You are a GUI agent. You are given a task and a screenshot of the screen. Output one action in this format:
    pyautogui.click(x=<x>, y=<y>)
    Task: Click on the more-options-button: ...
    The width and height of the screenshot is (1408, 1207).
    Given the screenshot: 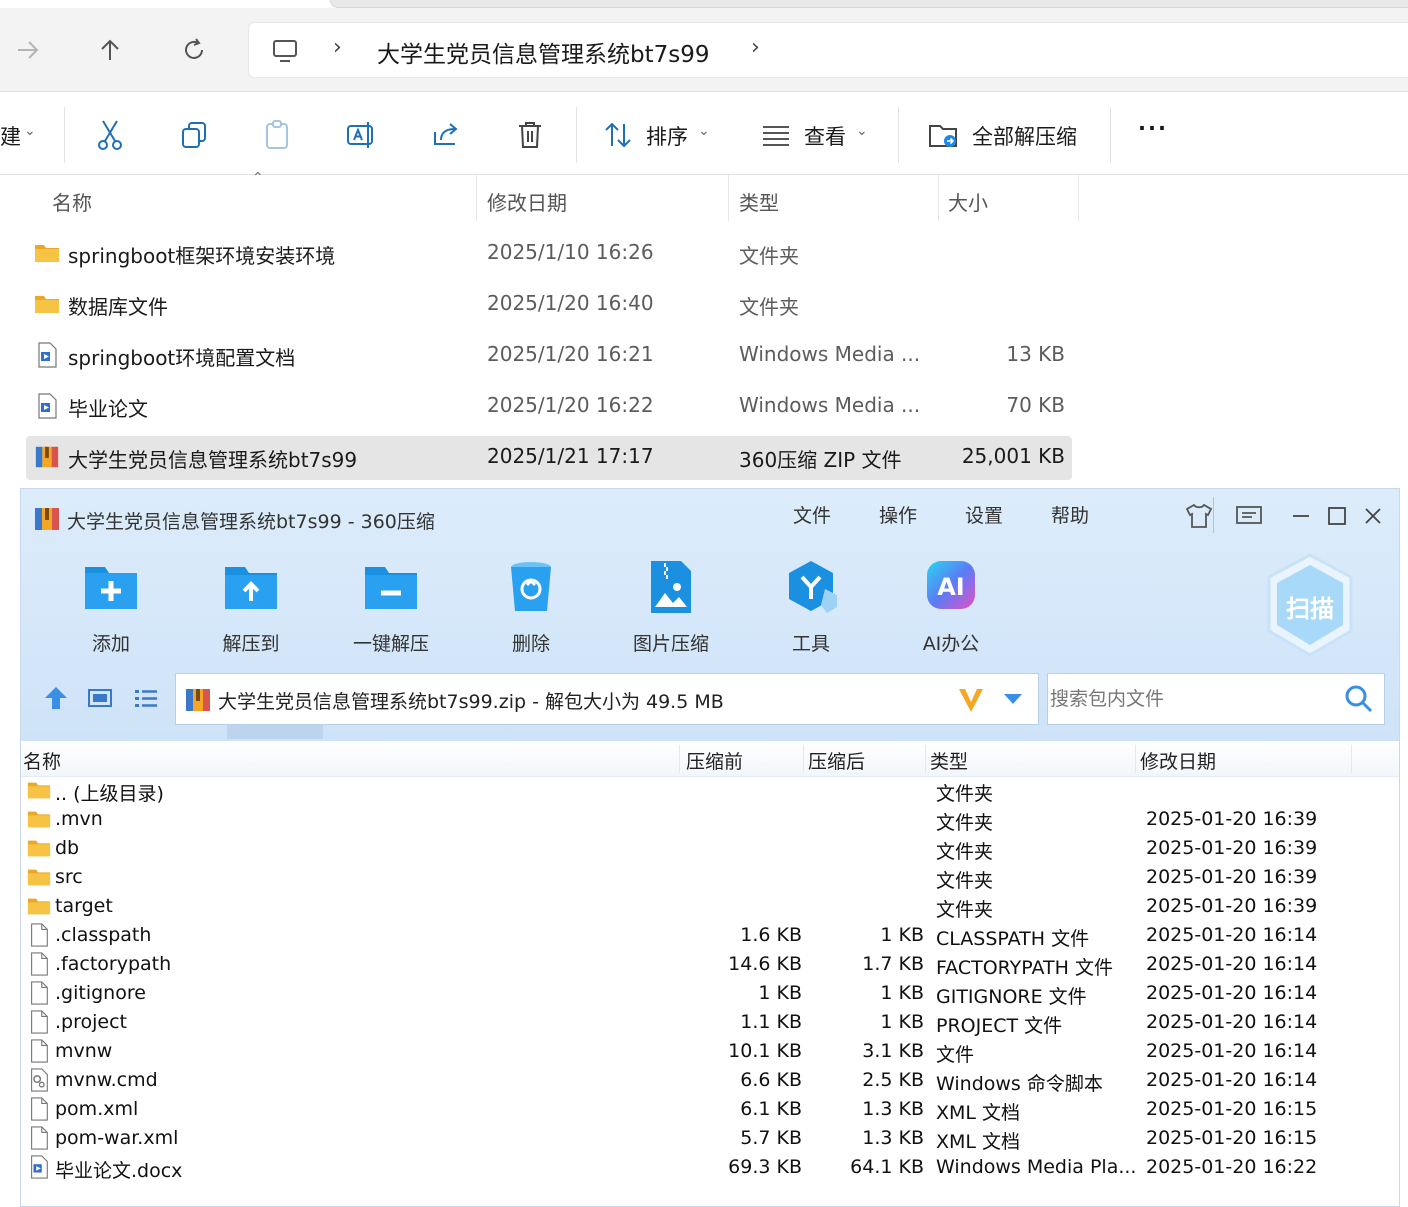 What is the action you would take?
    pyautogui.click(x=1153, y=123)
    